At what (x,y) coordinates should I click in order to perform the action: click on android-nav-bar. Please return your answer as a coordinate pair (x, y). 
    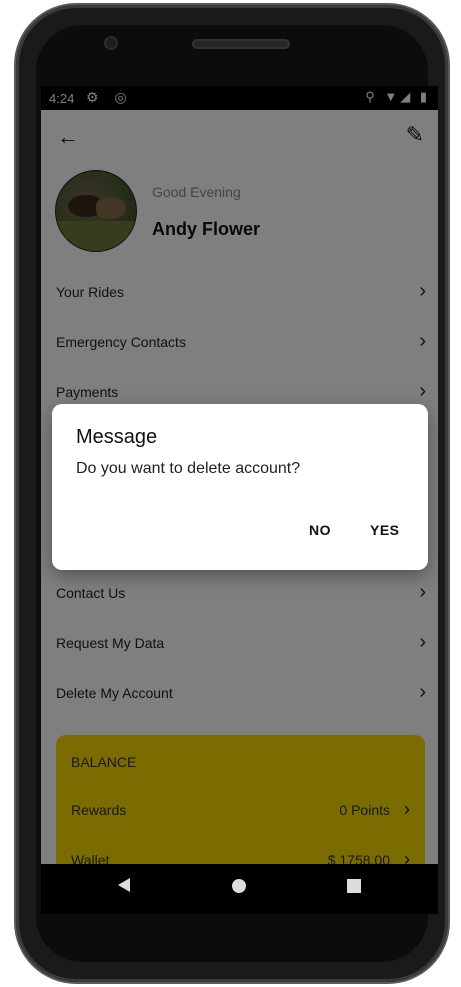
    Looking at the image, I should click on (239, 889).